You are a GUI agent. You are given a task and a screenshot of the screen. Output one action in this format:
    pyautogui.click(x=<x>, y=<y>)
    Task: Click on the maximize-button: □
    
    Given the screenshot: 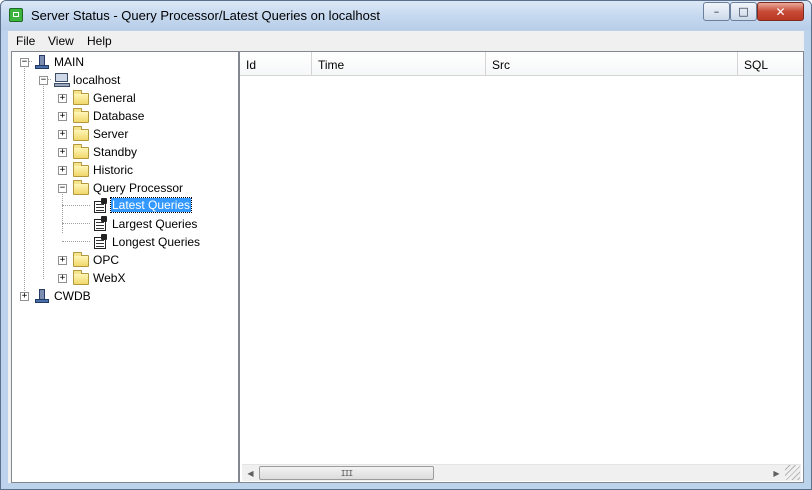 What is the action you would take?
    pyautogui.click(x=743, y=11)
    